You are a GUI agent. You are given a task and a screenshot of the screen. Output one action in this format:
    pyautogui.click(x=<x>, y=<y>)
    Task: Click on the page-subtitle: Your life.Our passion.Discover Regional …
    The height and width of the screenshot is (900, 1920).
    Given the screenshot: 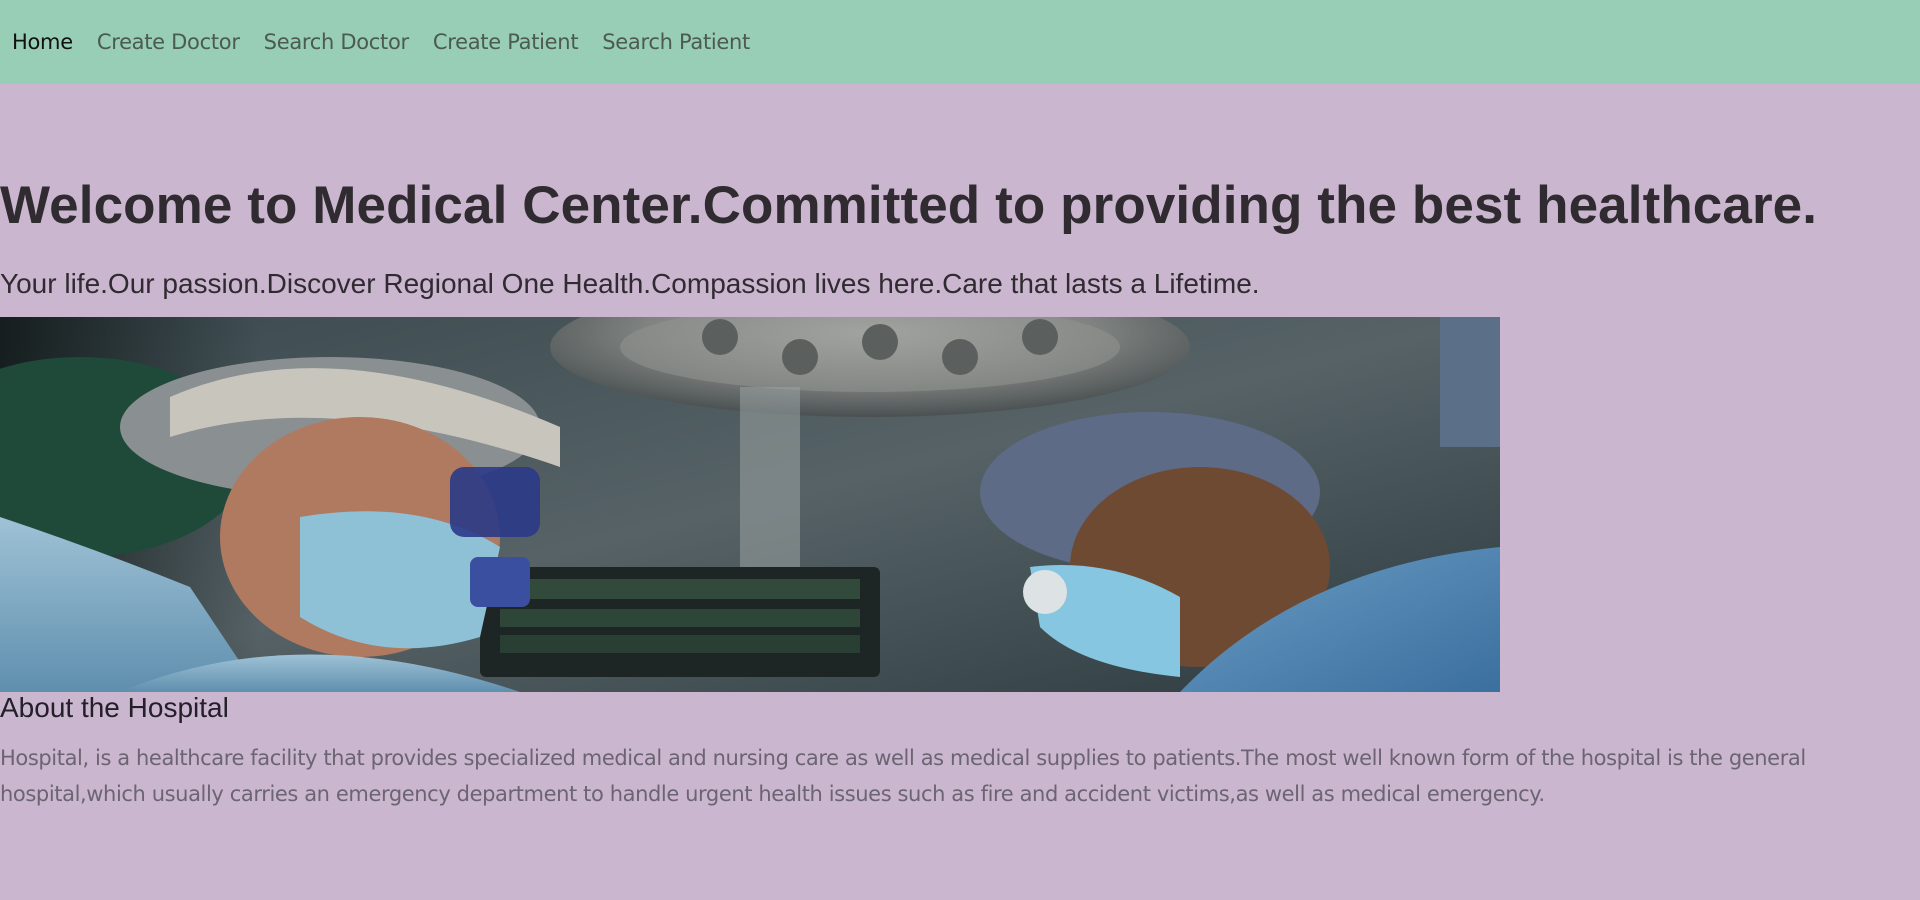 What is the action you would take?
    pyautogui.click(x=630, y=283)
    